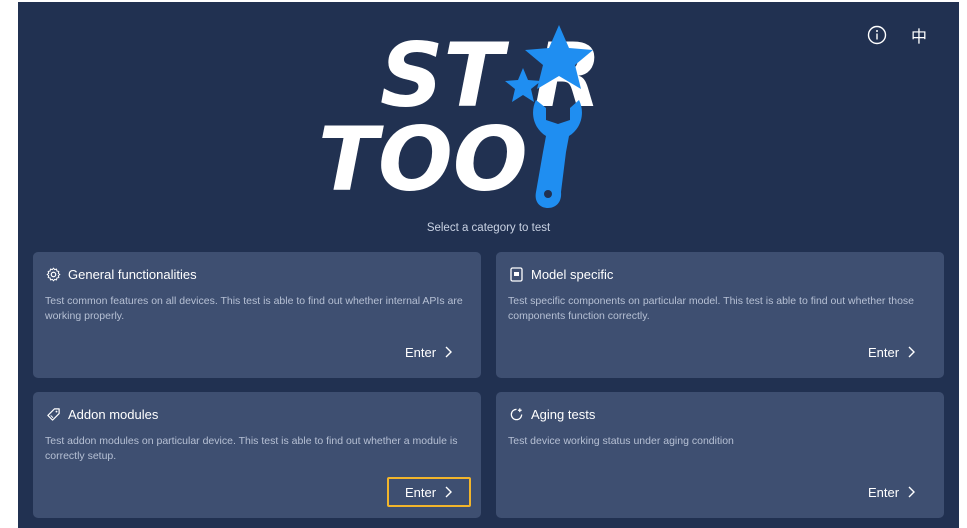 This screenshot has width=967, height=528. I want to click on card-header: Aging tests, so click(551, 414).